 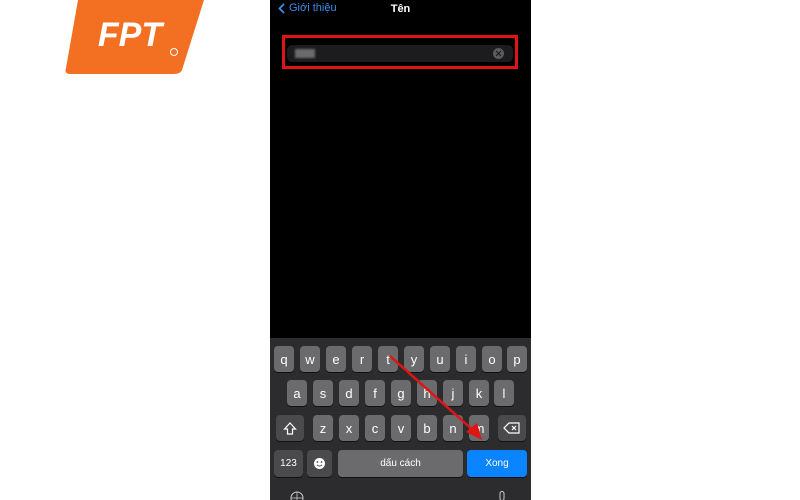 What do you see at coordinates (362, 359) in the screenshot?
I see `key-r: r` at bounding box center [362, 359].